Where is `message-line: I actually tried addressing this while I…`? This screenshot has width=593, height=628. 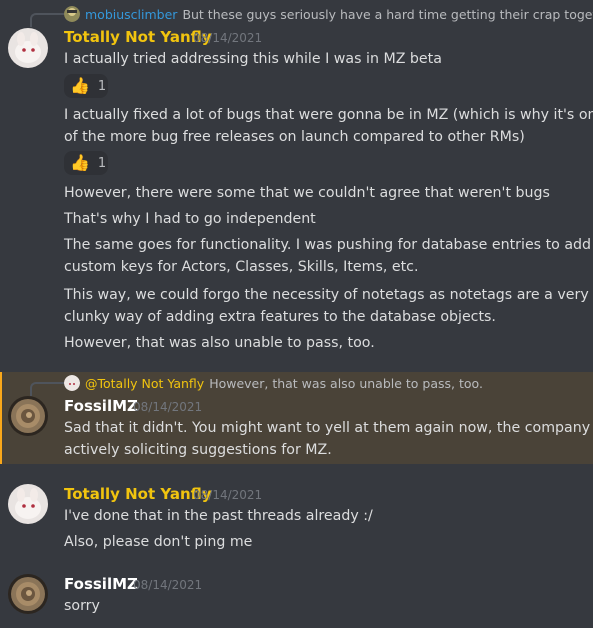
message-line: I actually tried addressing this while I… is located at coordinates (253, 59).